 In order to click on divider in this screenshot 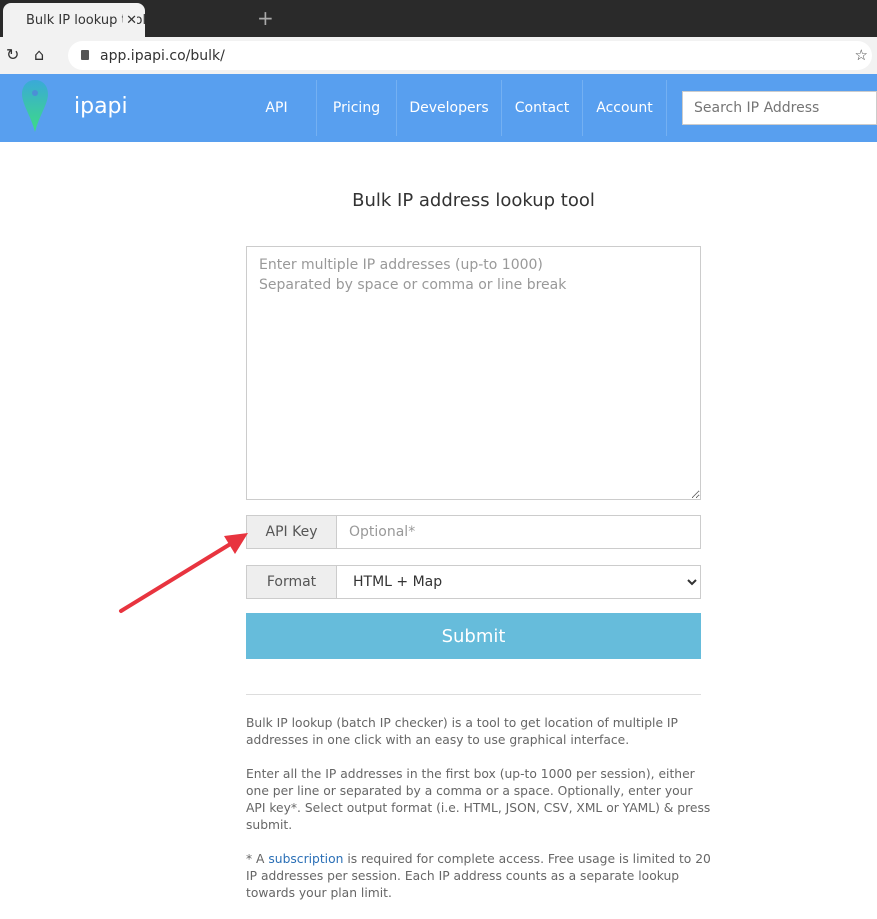, I will do `click(473, 694)`.